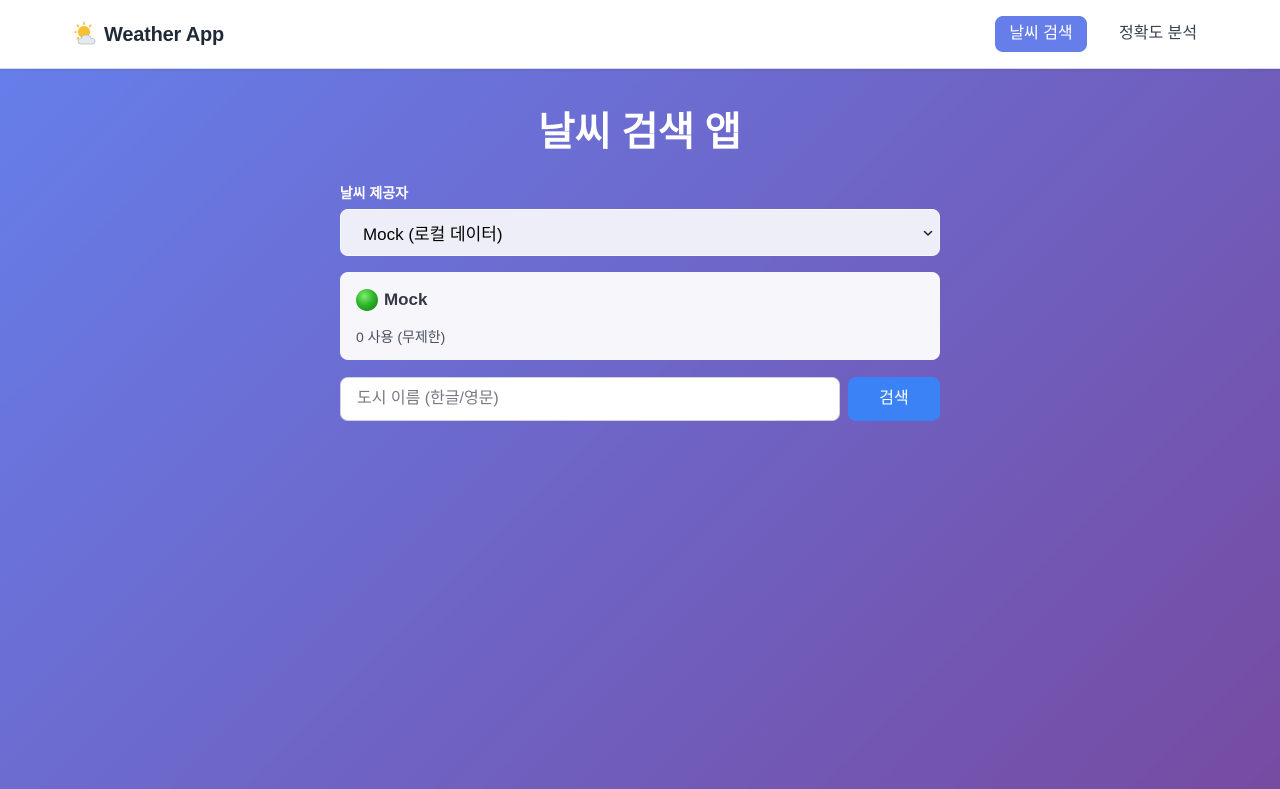  Describe the element at coordinates (640, 132) in the screenshot. I see `page-title: 날씨 검색 앱` at that location.